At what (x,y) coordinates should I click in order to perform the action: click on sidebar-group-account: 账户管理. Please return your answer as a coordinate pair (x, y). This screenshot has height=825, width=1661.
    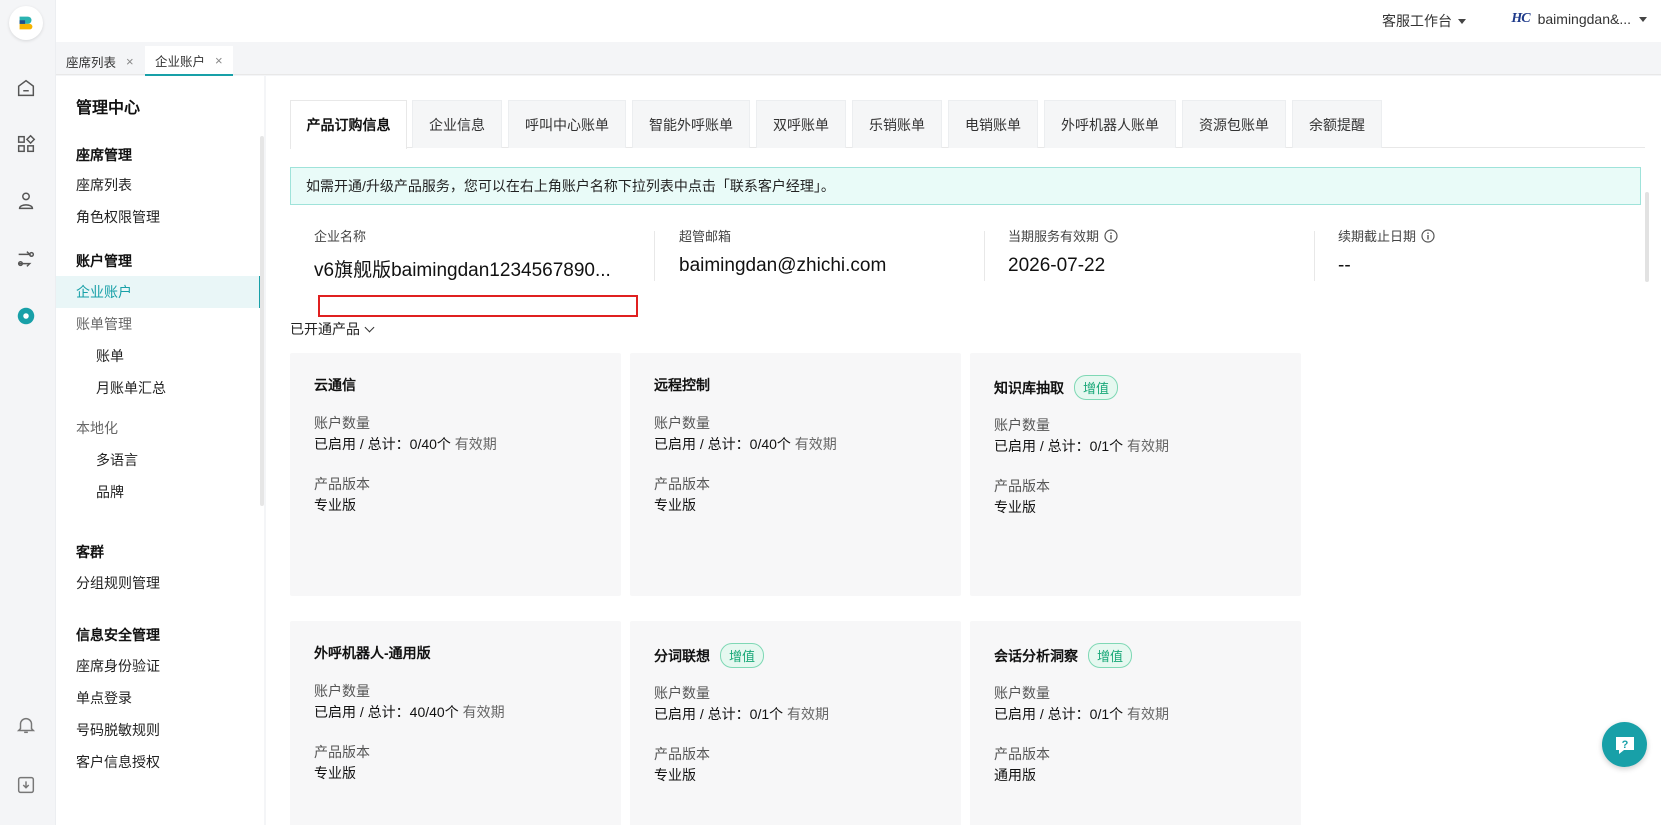
    Looking at the image, I should click on (104, 261).